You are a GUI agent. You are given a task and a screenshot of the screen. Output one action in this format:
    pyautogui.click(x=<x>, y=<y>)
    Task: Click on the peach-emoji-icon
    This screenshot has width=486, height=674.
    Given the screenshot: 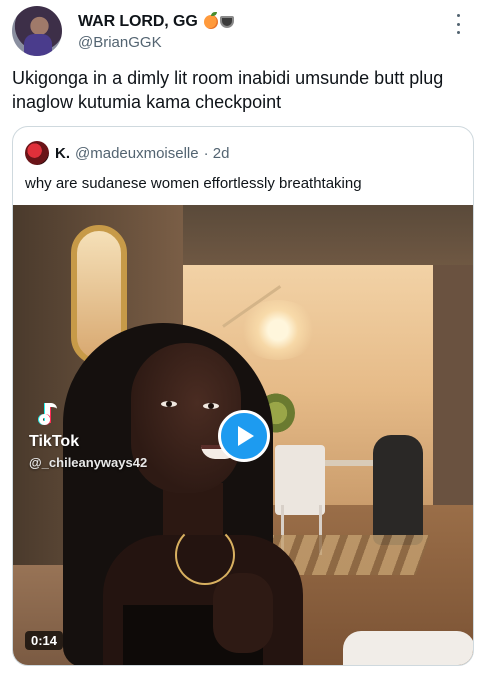 What is the action you would take?
    pyautogui.click(x=210, y=20)
    